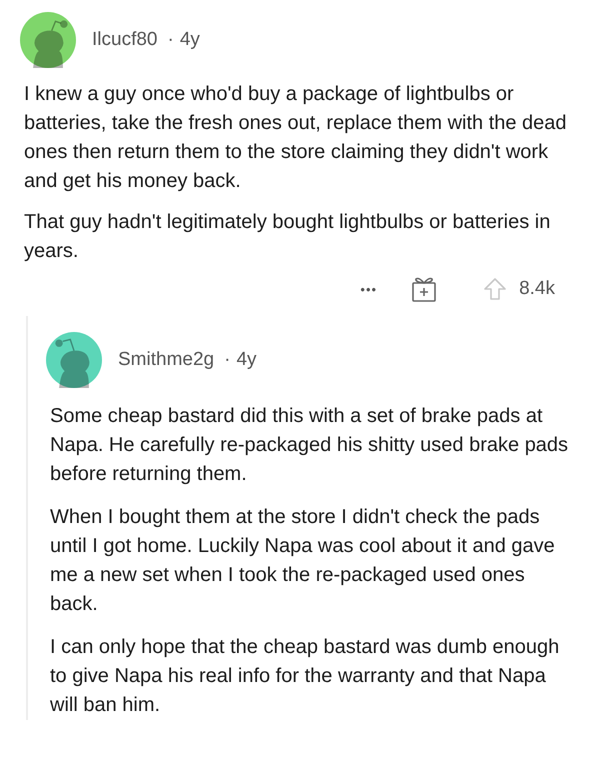  I want to click on comment-text: I knew a guy once who'd buy a package of lightbulbs or batteries, take the fresh ones out, replace them with the dead ones then return them to the store claiming they didn't work and get his money back., so click(296, 138).